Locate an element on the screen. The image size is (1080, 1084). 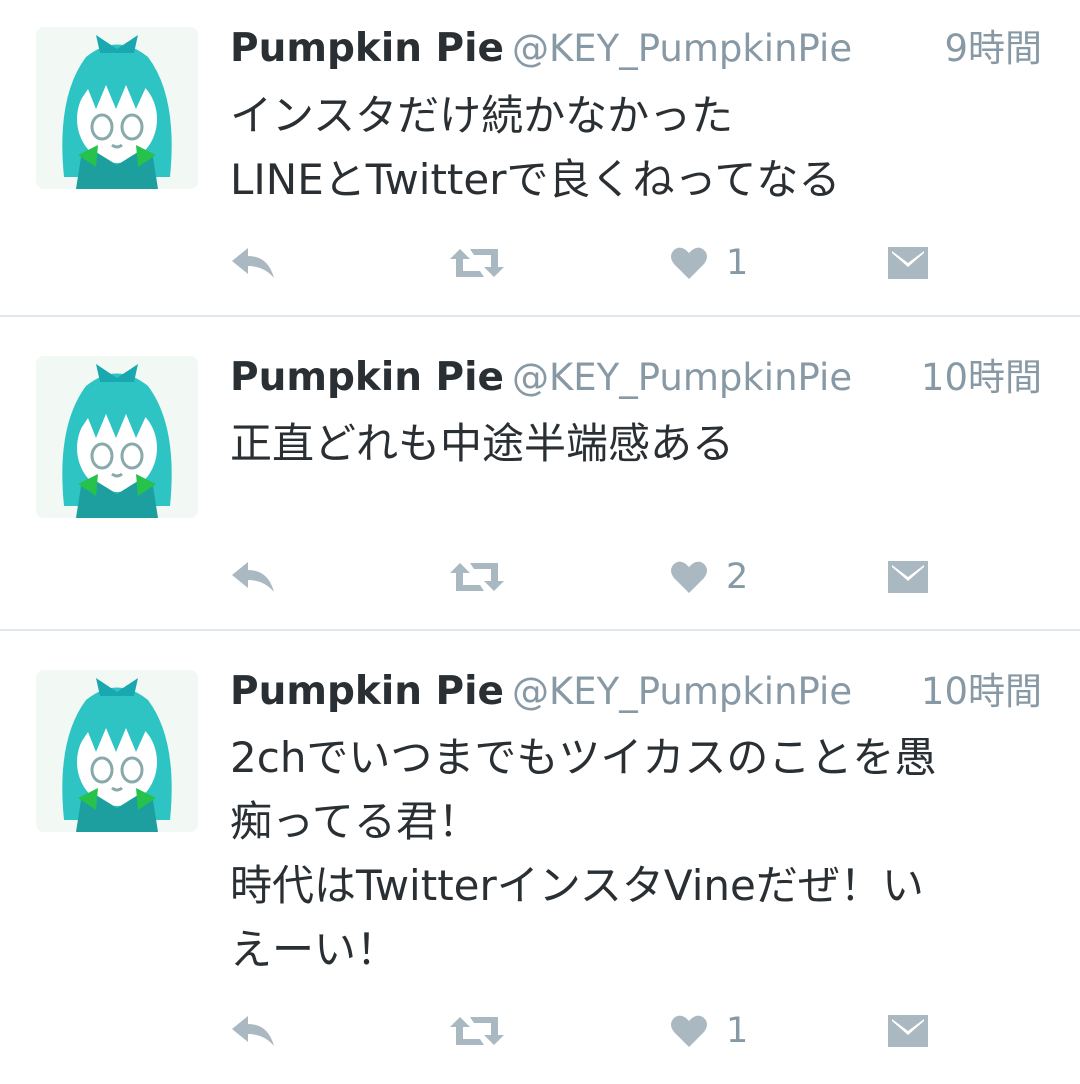
tweet-timestamp: 9時間 is located at coordinates (993, 49).